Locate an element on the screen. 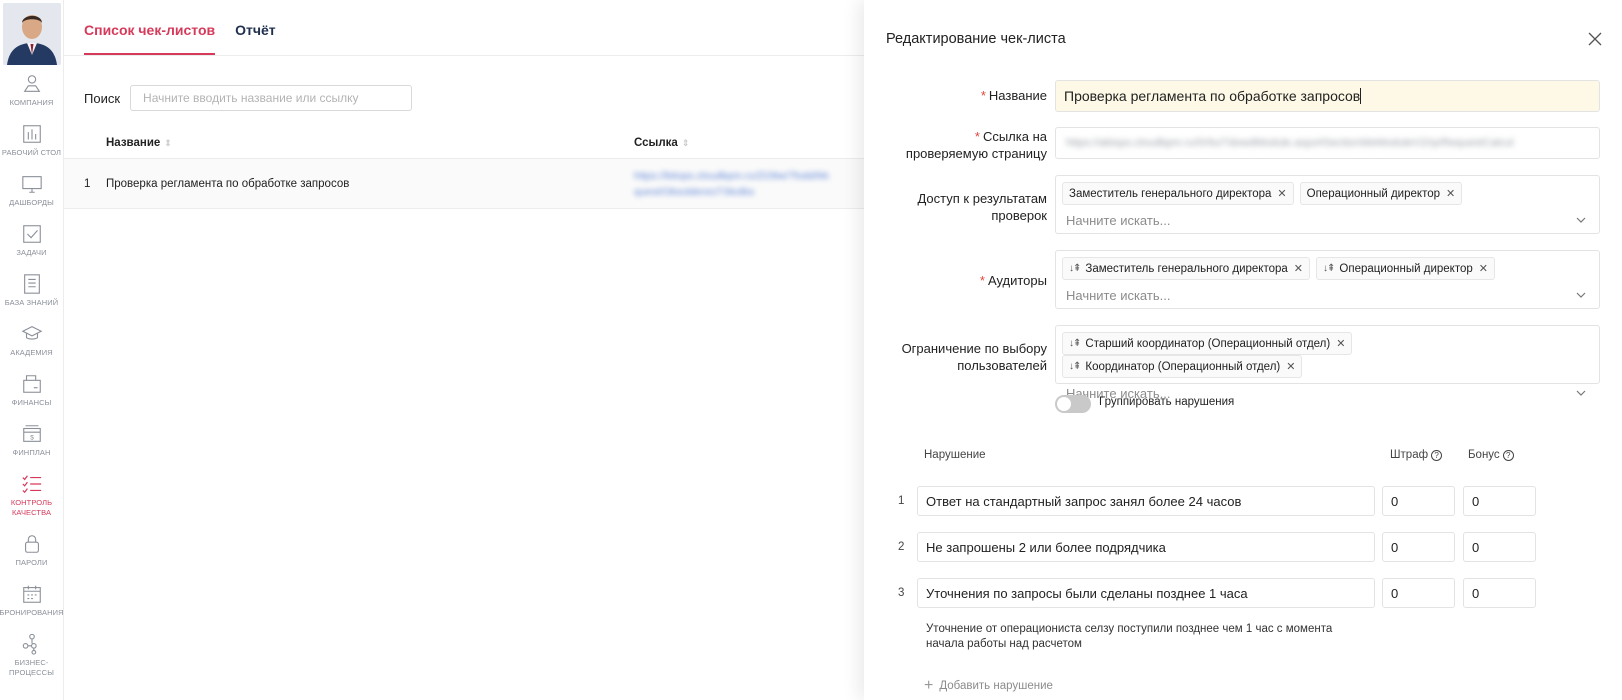 This screenshot has height=700, width=1622. tab-bar: Список чек-листов Отчёт is located at coordinates (464, 28).